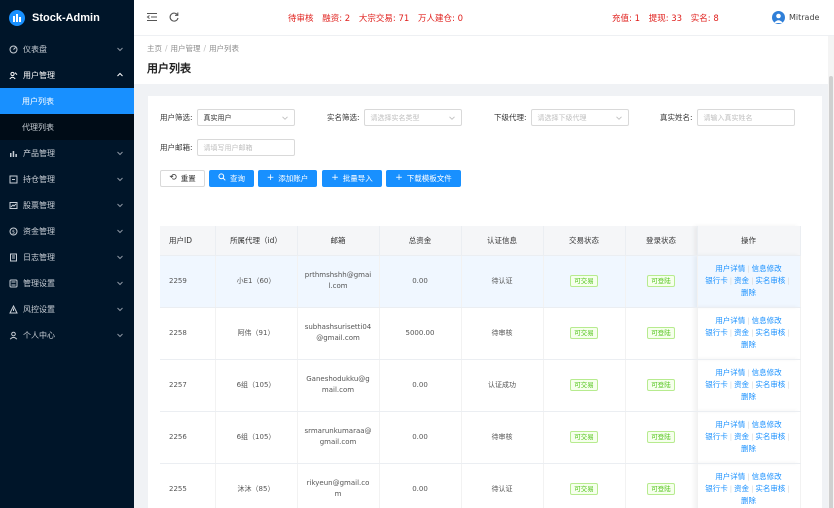 This screenshot has height=508, width=834. I want to click on cell-actions: 用户详情 | 信息修改 银行卡 | 资金 | 实名审核 |删除, so click(748, 437).